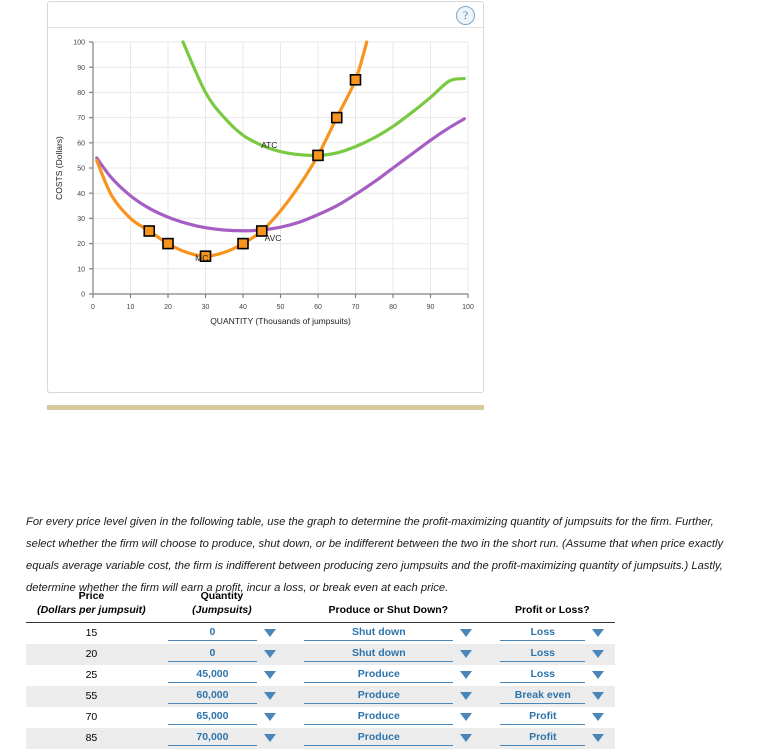  Describe the element at coordinates (221, 675) in the screenshot. I see `quantity-dropdown: 45,000` at that location.